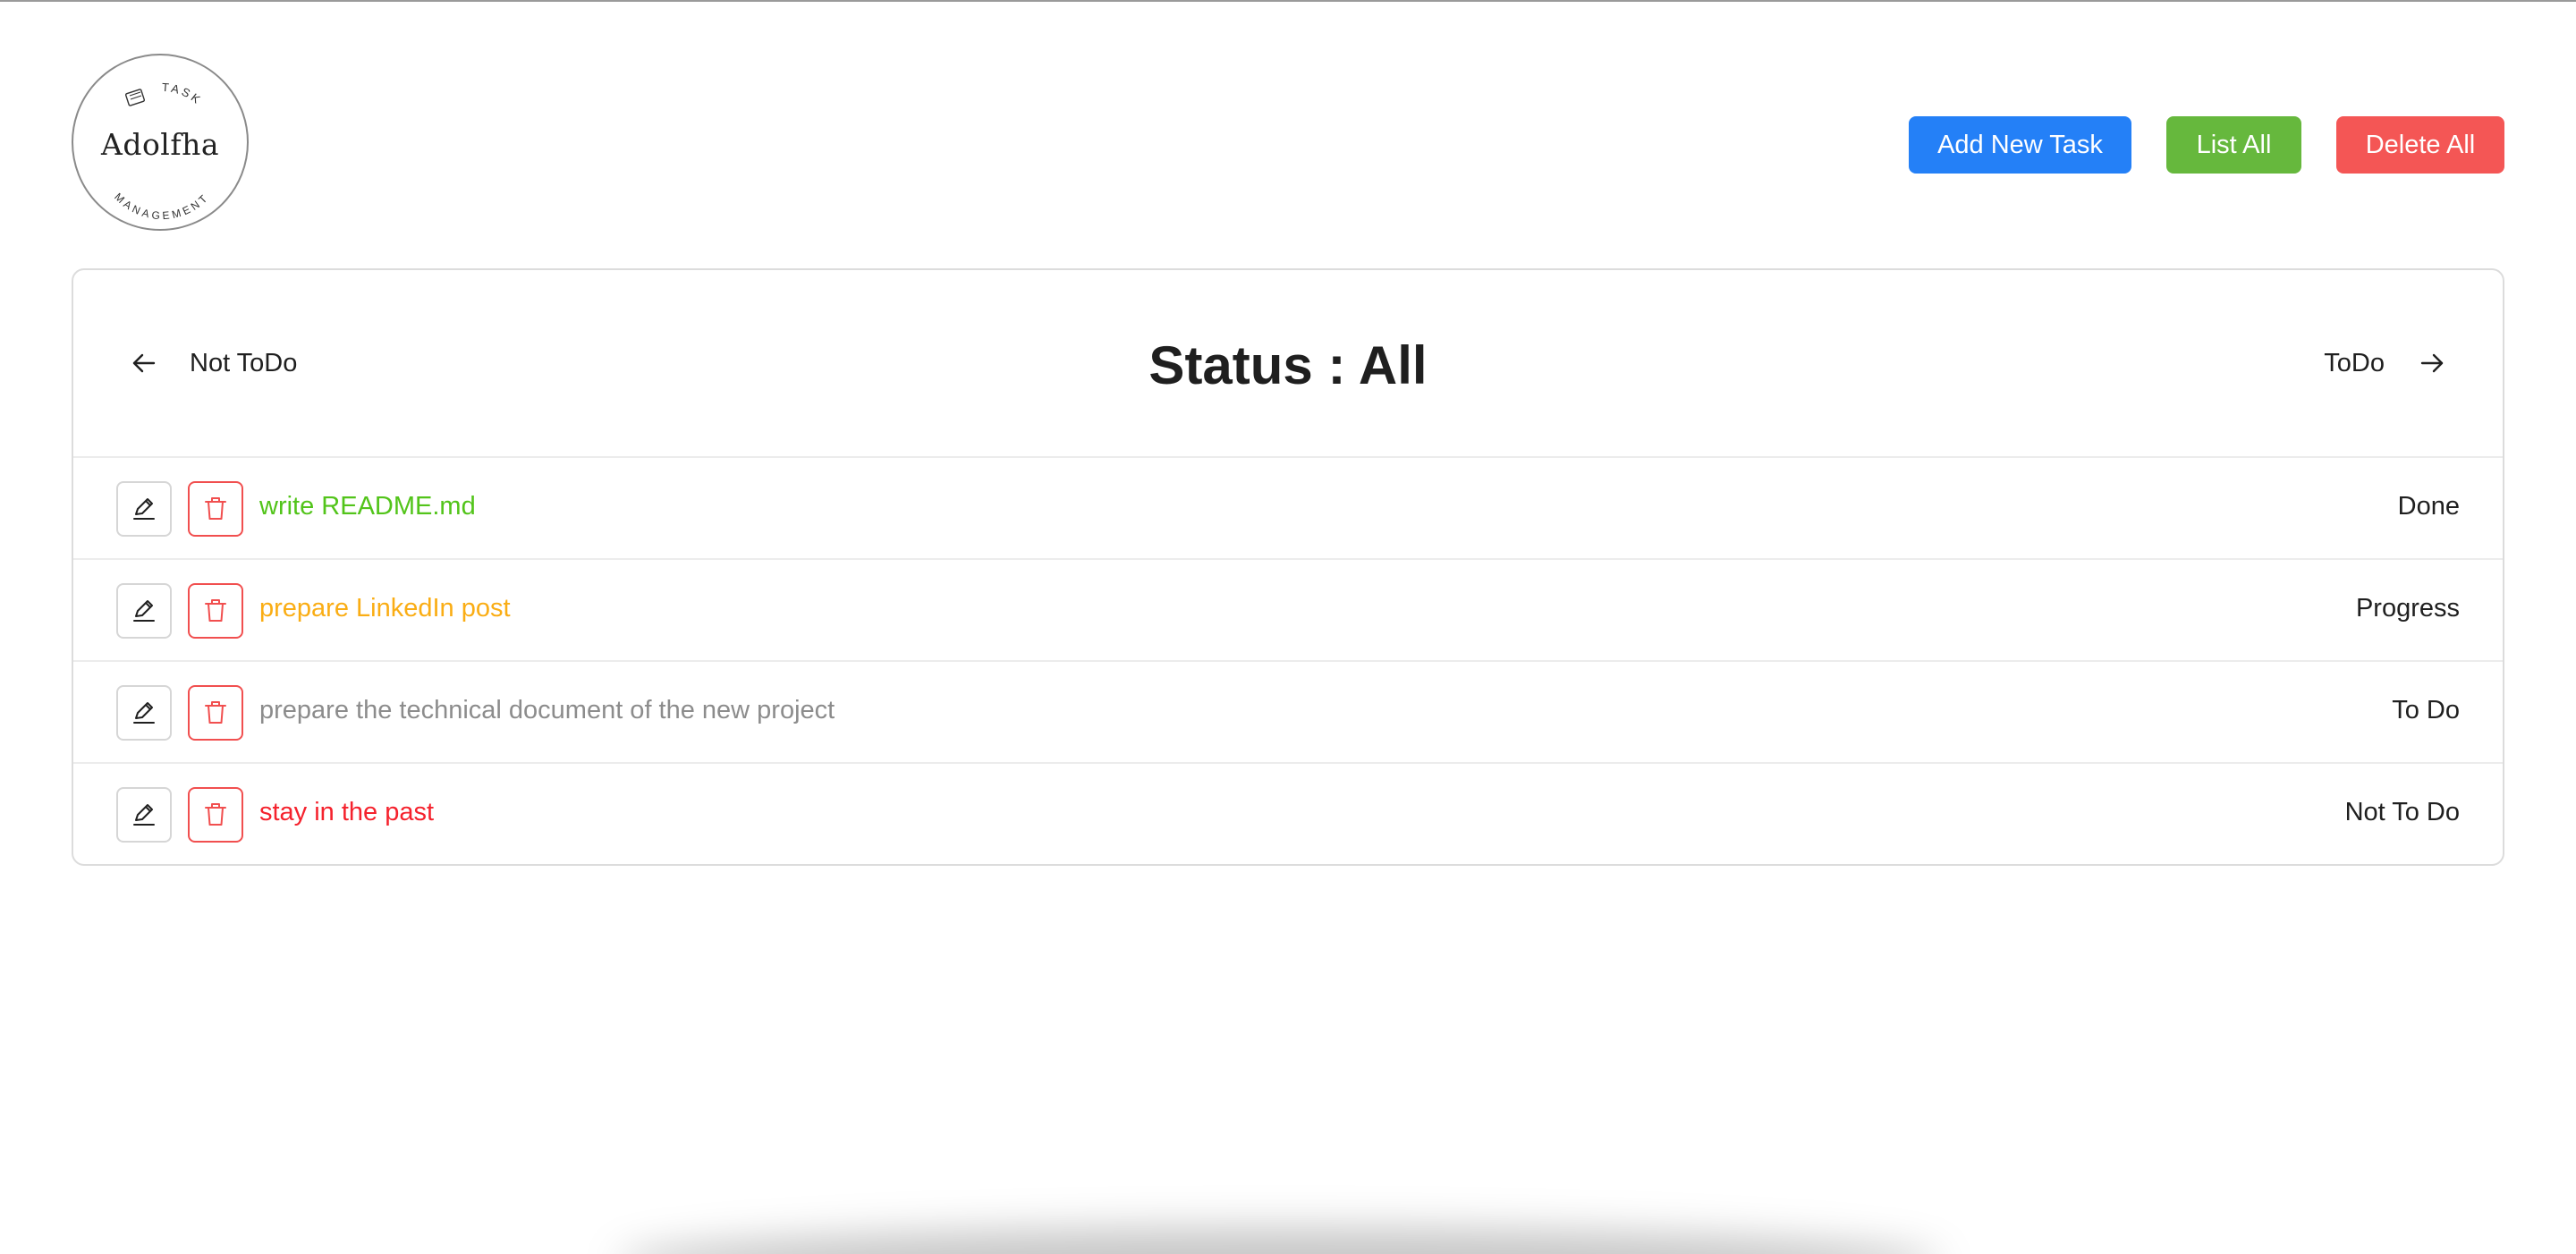 The width and height of the screenshot is (2576, 1254). I want to click on task-status: To Do, so click(2426, 710).